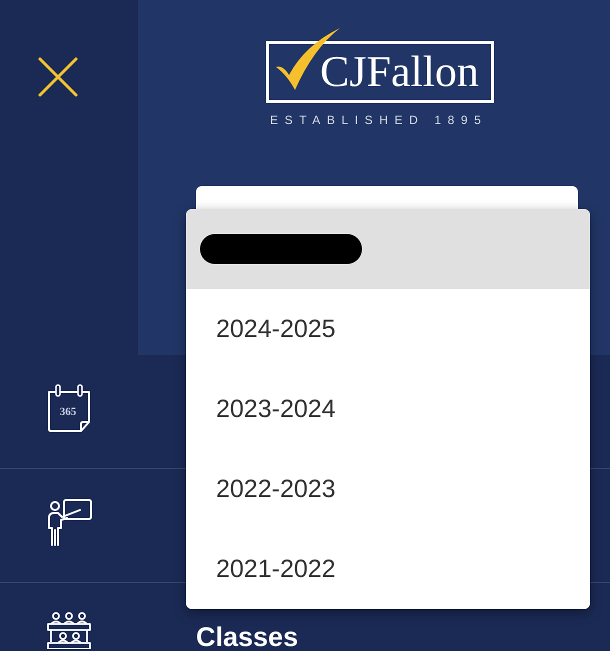 The height and width of the screenshot is (651, 610). I want to click on year-option: 2022-2023, so click(388, 489).